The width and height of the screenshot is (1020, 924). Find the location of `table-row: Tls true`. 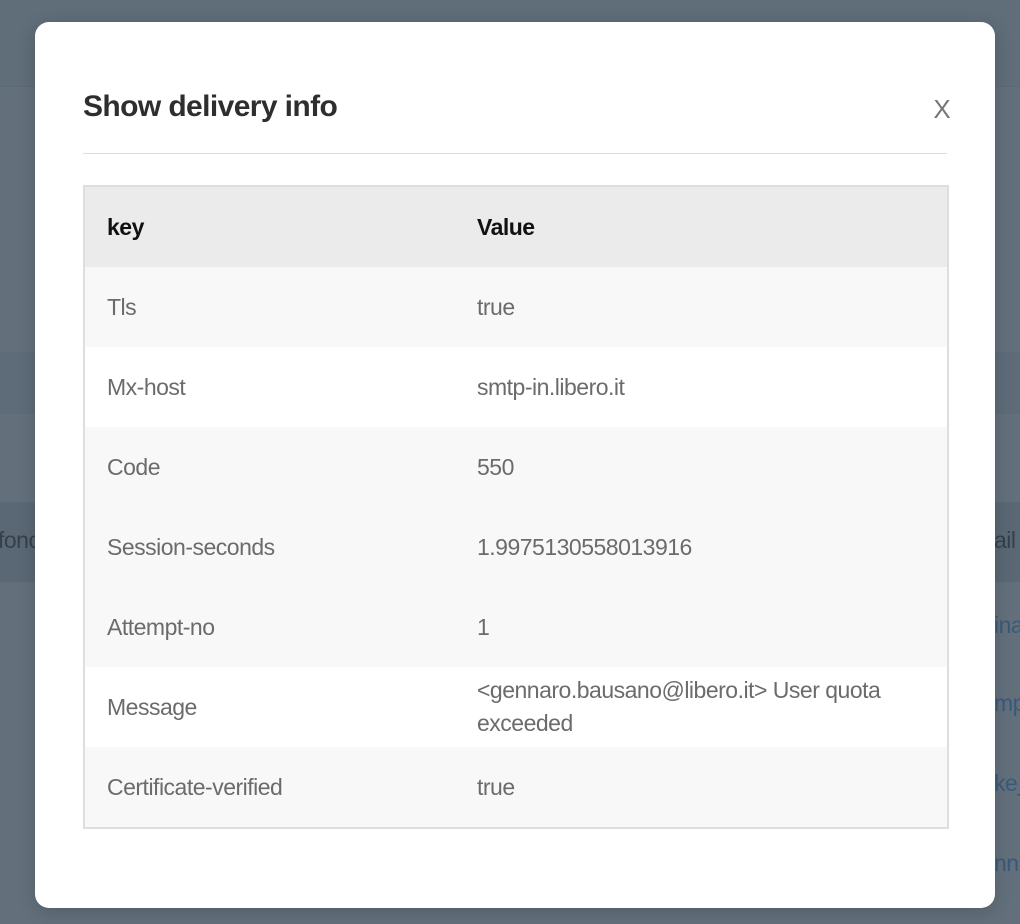

table-row: Tls true is located at coordinates (516, 307).